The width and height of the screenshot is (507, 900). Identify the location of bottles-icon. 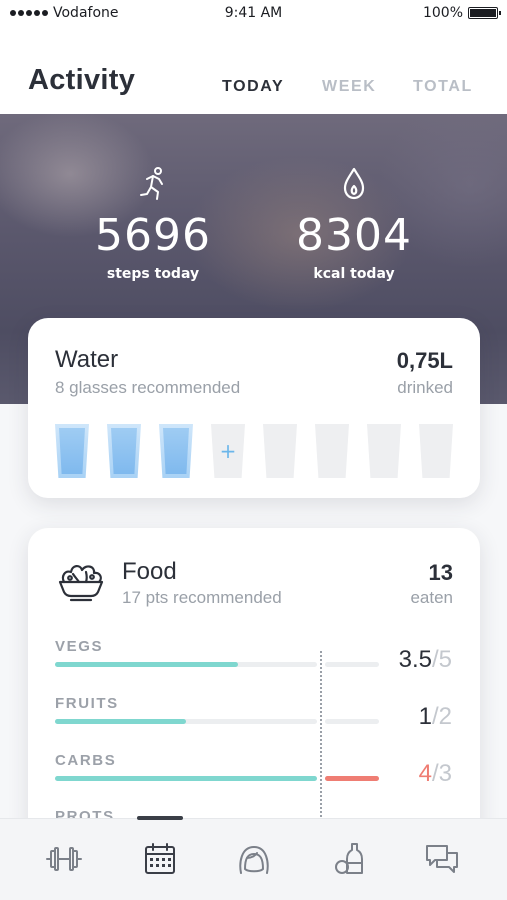
(350, 859).